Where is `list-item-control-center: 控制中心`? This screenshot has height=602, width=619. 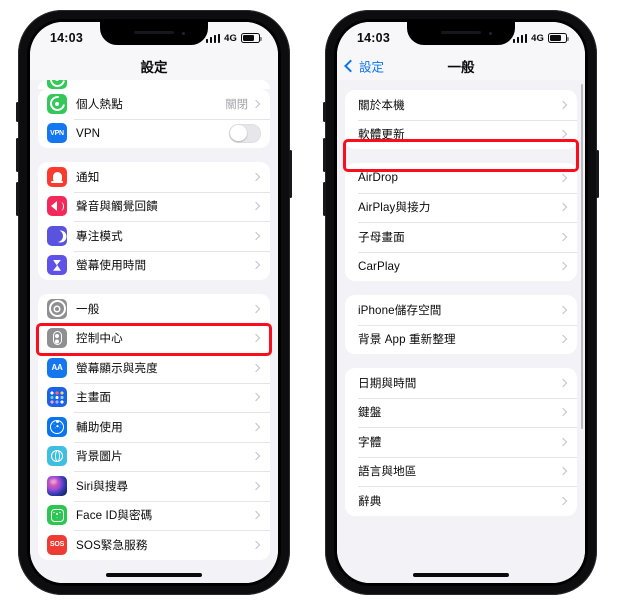 list-item-control-center: 控制中心 is located at coordinates (154, 338).